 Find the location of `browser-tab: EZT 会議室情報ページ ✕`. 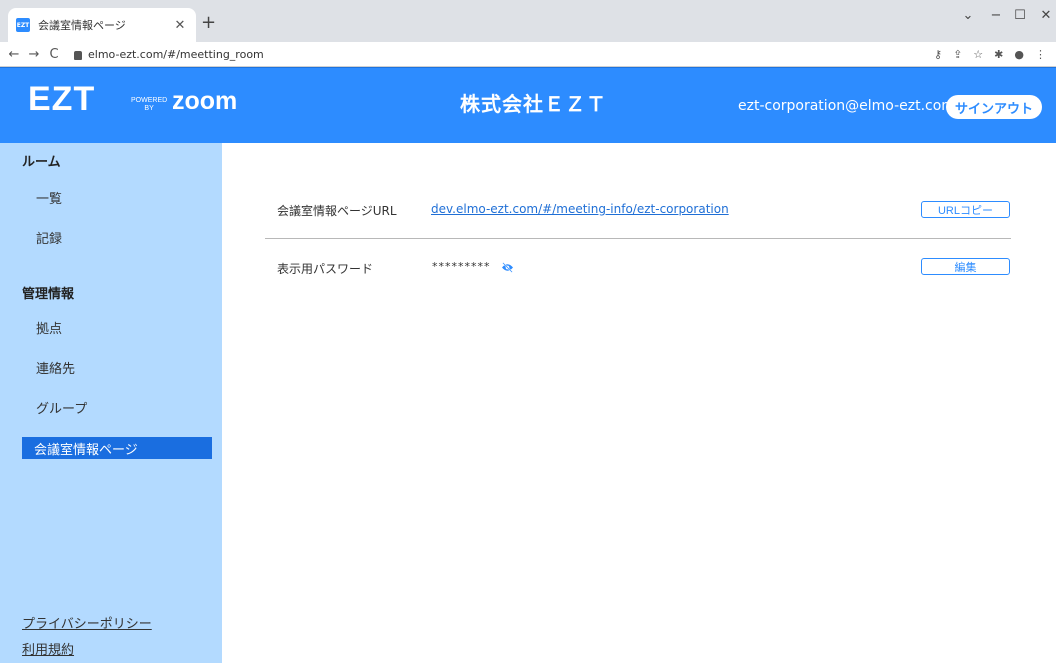

browser-tab: EZT 会議室情報ページ ✕ is located at coordinates (102, 25).